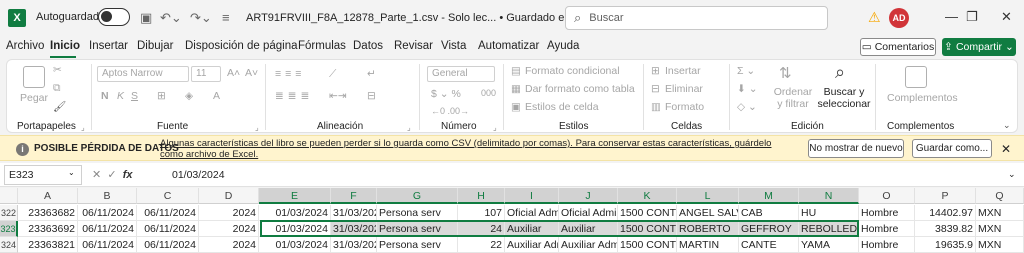 The height and width of the screenshot is (253, 1024). Describe the element at coordinates (417, 229) in the screenshot. I see `table-cell: Persona serv` at that location.